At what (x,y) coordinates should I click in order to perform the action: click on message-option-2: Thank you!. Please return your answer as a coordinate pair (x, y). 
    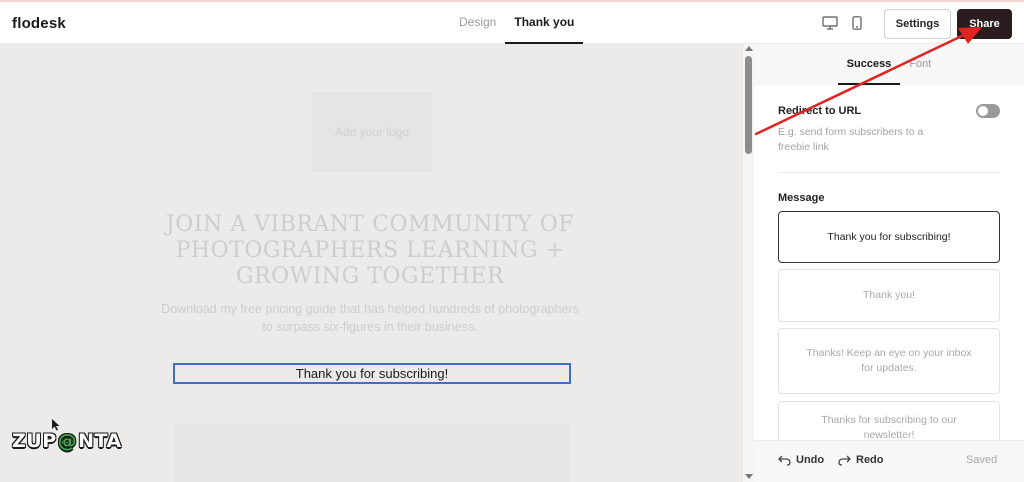
    Looking at the image, I should click on (889, 295).